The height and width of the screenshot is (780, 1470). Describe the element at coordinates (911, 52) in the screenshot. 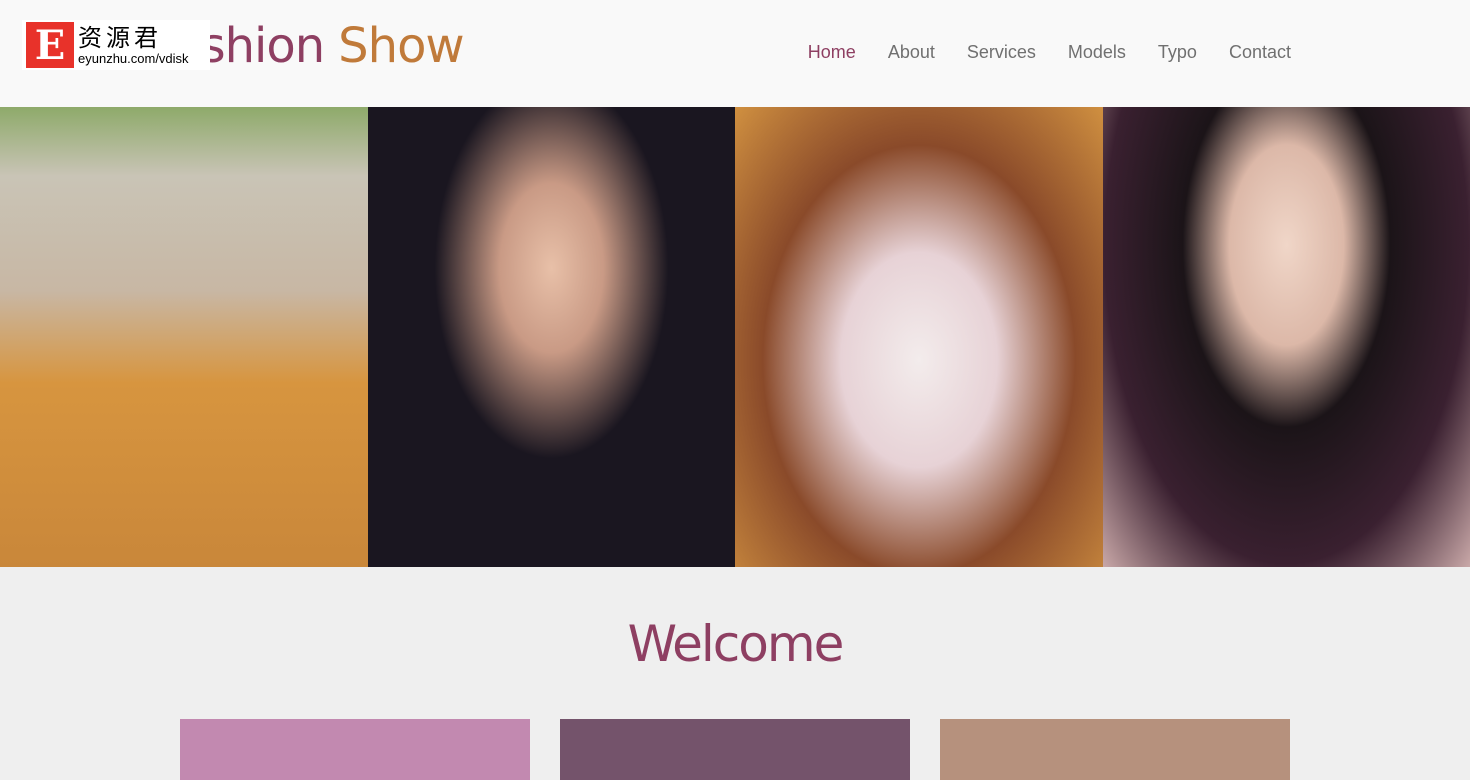

I see `nav-about: About` at that location.